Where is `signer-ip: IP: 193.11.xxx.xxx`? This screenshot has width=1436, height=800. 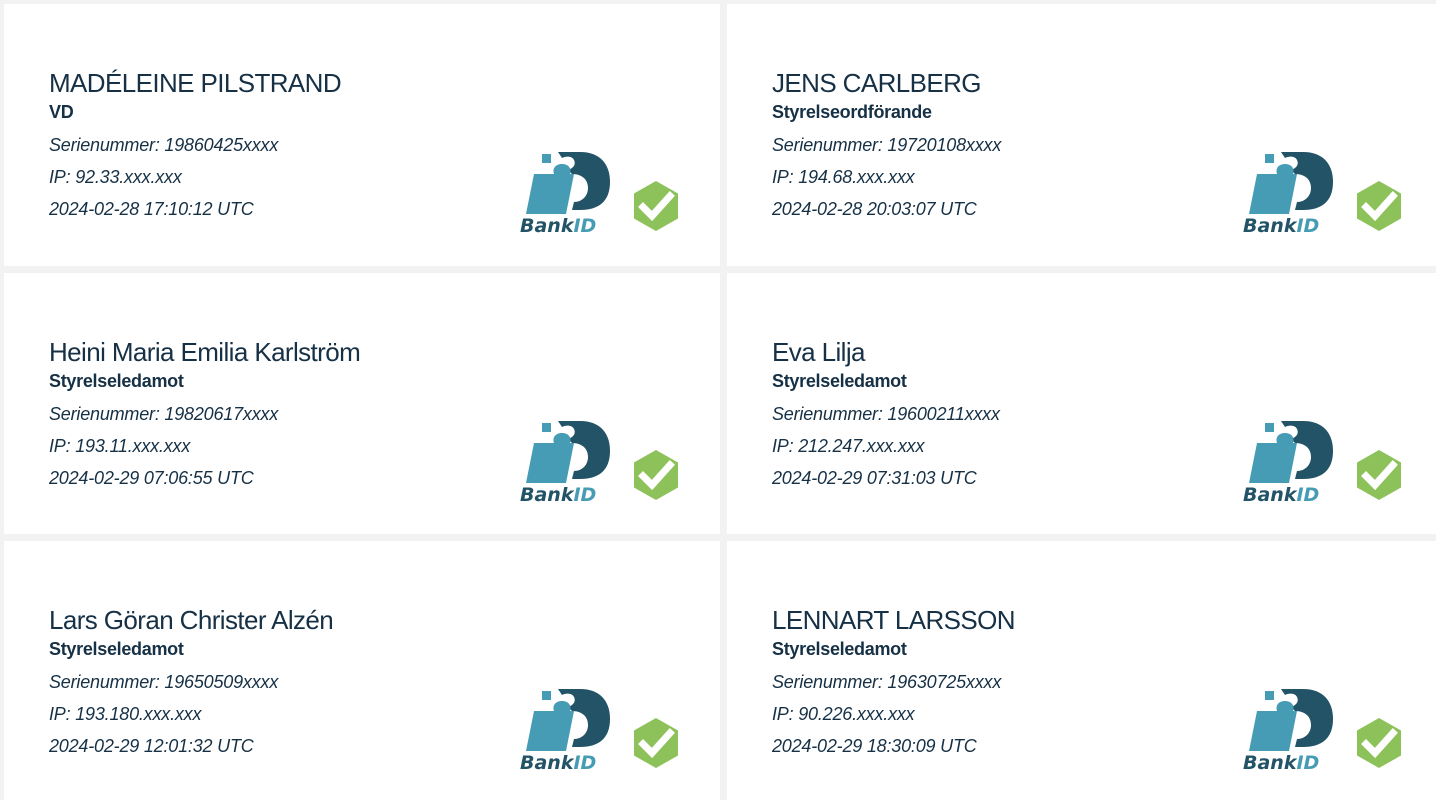
signer-ip: IP: 193.11.xxx.xxx is located at coordinates (120, 446).